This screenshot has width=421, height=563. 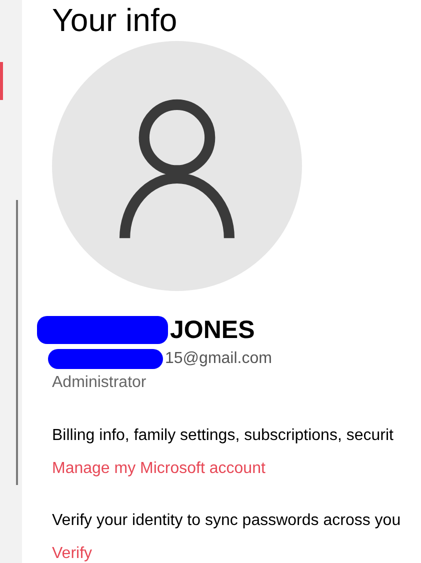 What do you see at coordinates (212, 330) in the screenshot?
I see `account-name: JONES` at bounding box center [212, 330].